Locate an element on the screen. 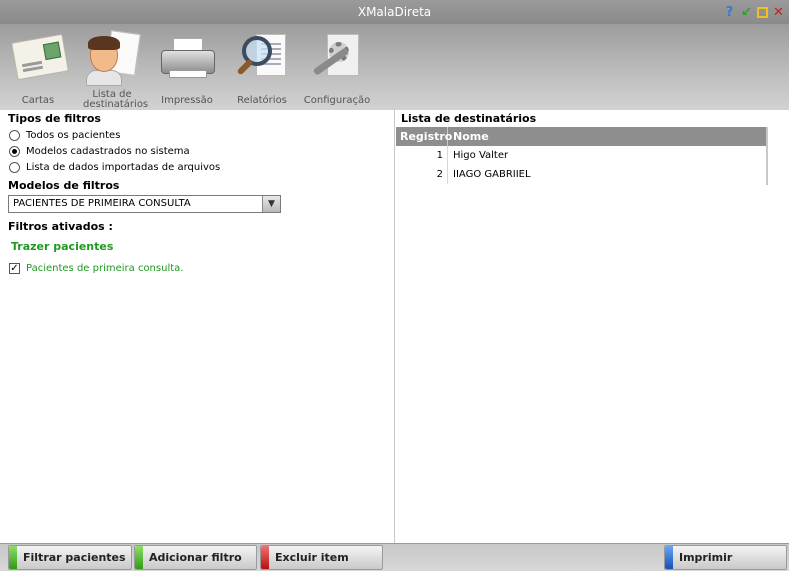 This screenshot has width=789, height=571. radio-lista-importada: Lista de dados importadas de arquivos is located at coordinates (114, 167).